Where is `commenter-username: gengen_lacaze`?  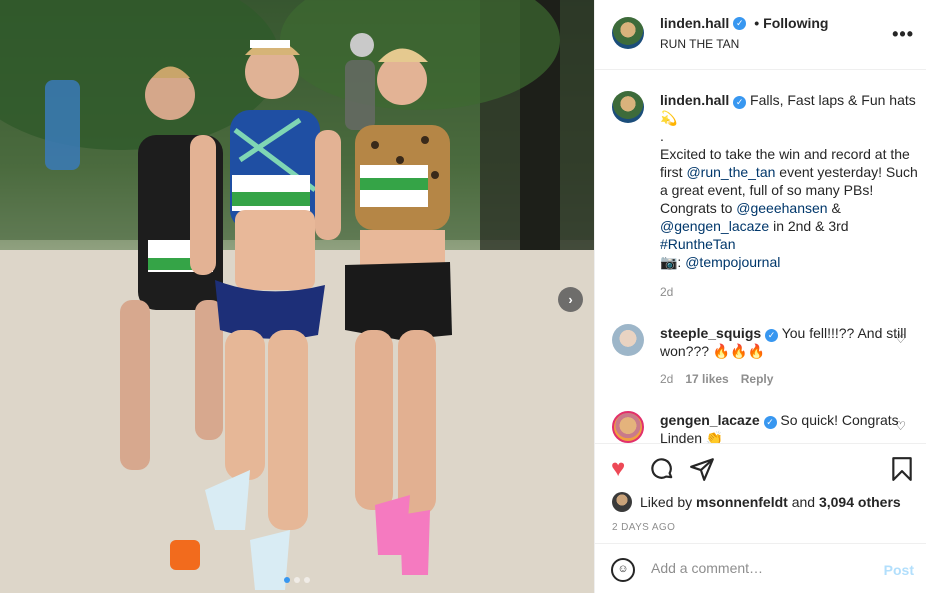
commenter-username: gengen_lacaze is located at coordinates (710, 420).